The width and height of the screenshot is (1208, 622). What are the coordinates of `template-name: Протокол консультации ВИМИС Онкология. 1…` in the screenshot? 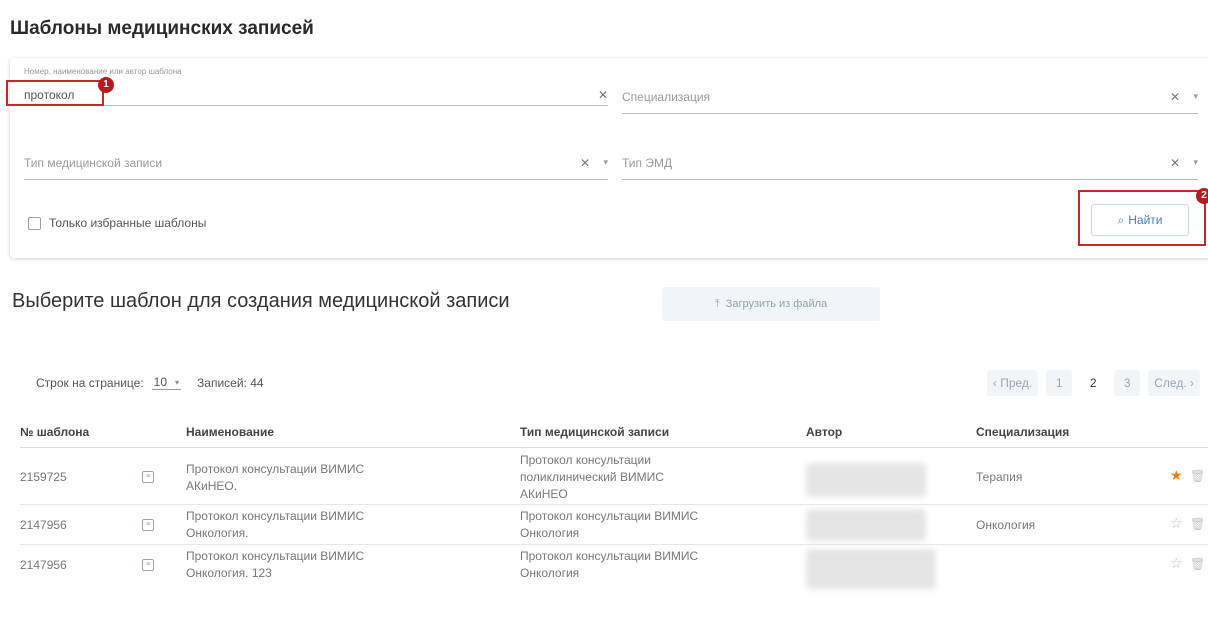 It's located at (275, 565).